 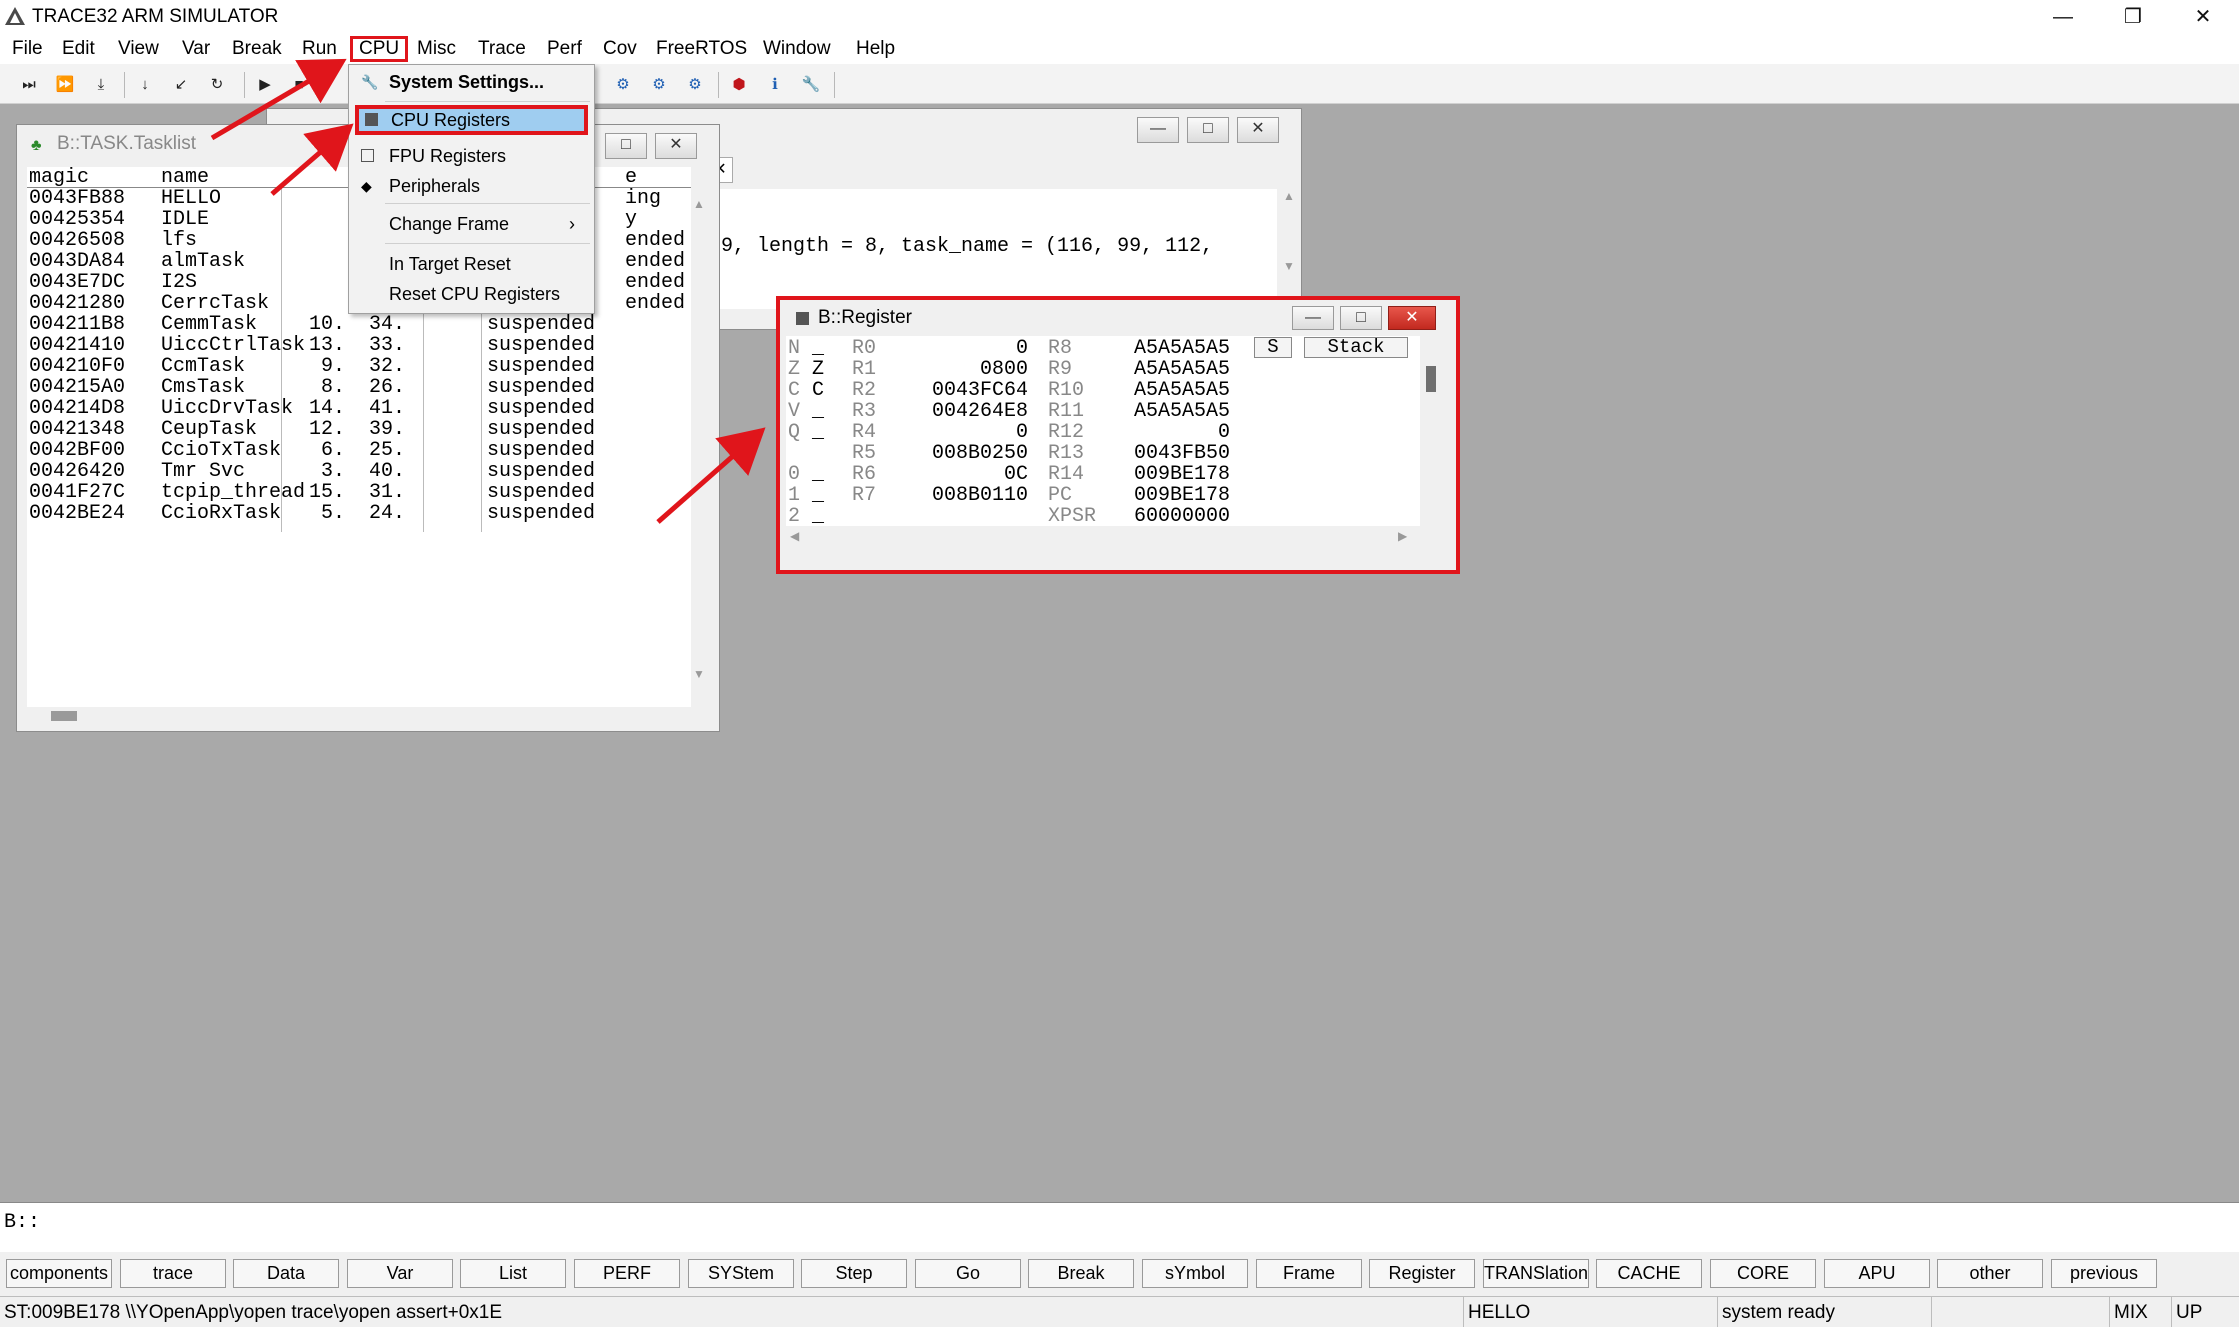 I want to click on step-into-icon: ⏭, so click(x=29, y=85).